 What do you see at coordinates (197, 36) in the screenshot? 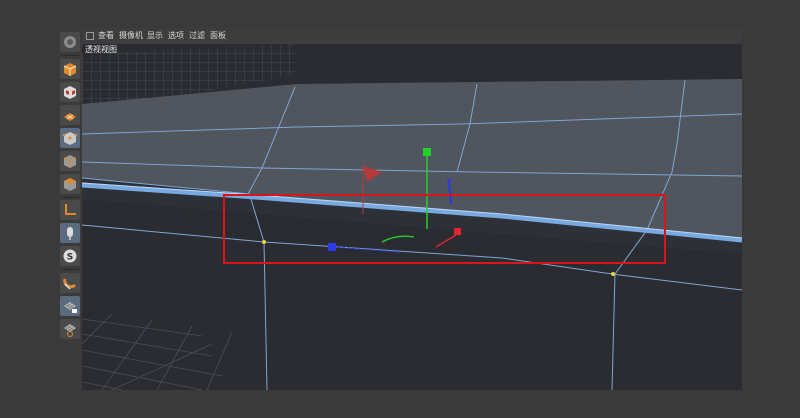
I see `menu-filter: 过滤` at bounding box center [197, 36].